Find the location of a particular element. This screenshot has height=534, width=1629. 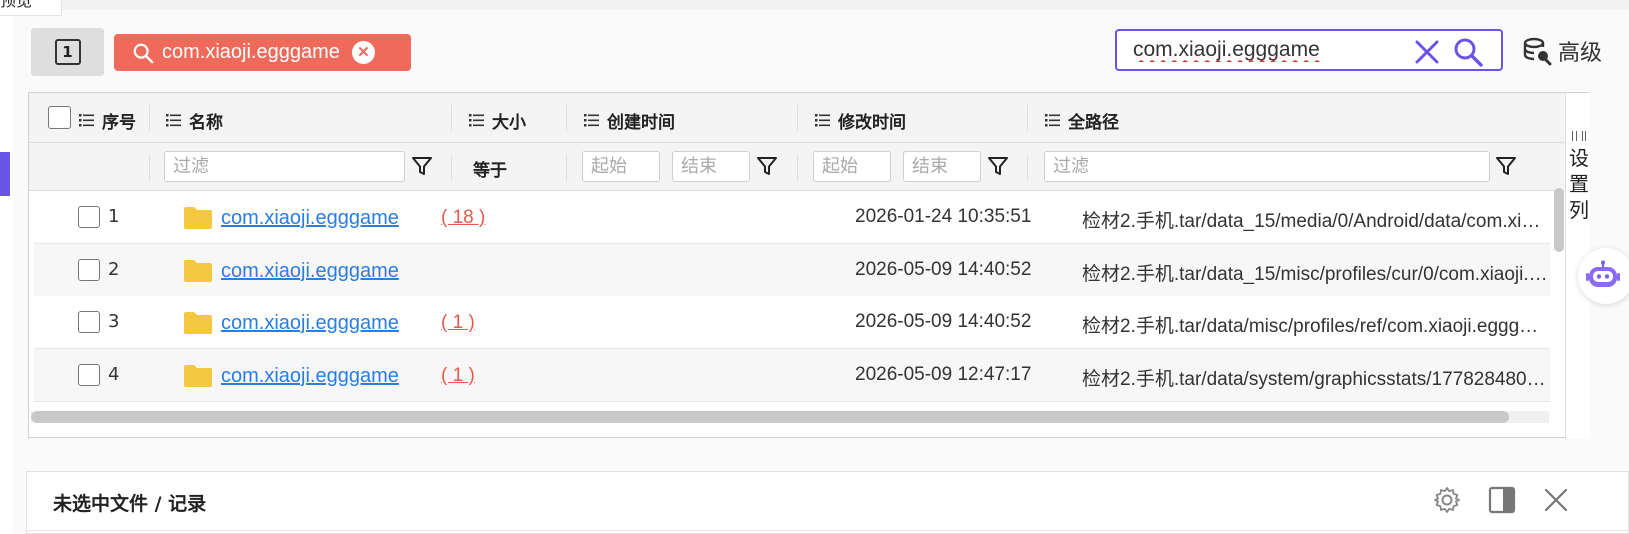

sidebar-toggle-button: 1 is located at coordinates (67, 52).